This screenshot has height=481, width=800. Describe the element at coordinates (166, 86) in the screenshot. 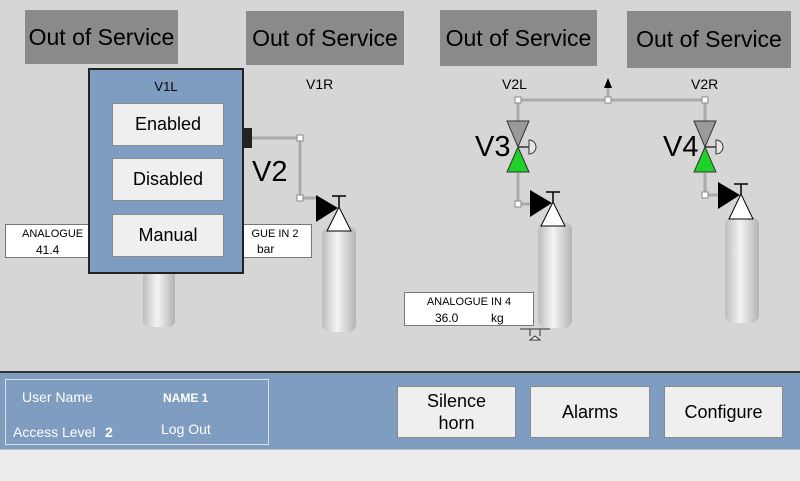

I see `popup-title: V1L` at that location.